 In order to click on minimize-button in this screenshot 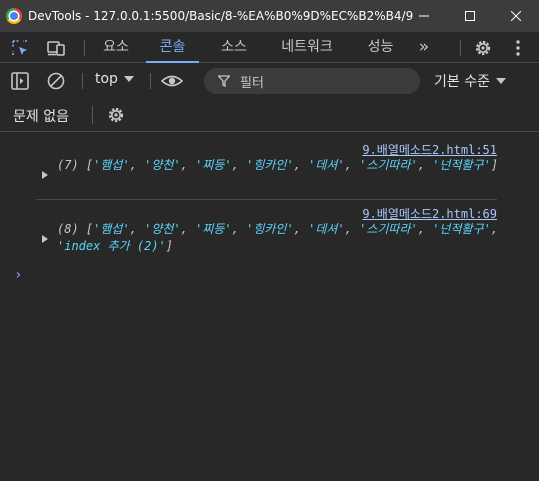, I will do `click(424, 16)`.